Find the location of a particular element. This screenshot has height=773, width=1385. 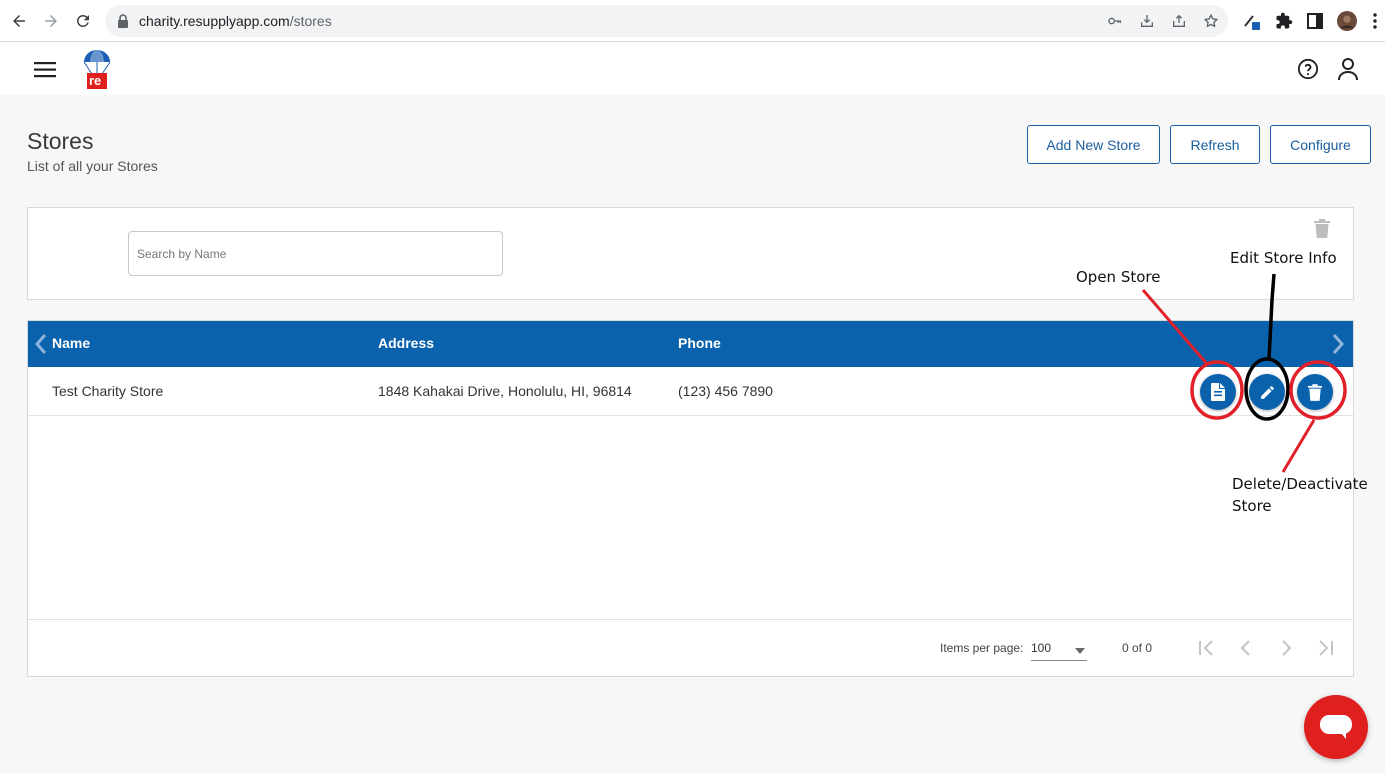

pencil-icon is located at coordinates (1267, 392).